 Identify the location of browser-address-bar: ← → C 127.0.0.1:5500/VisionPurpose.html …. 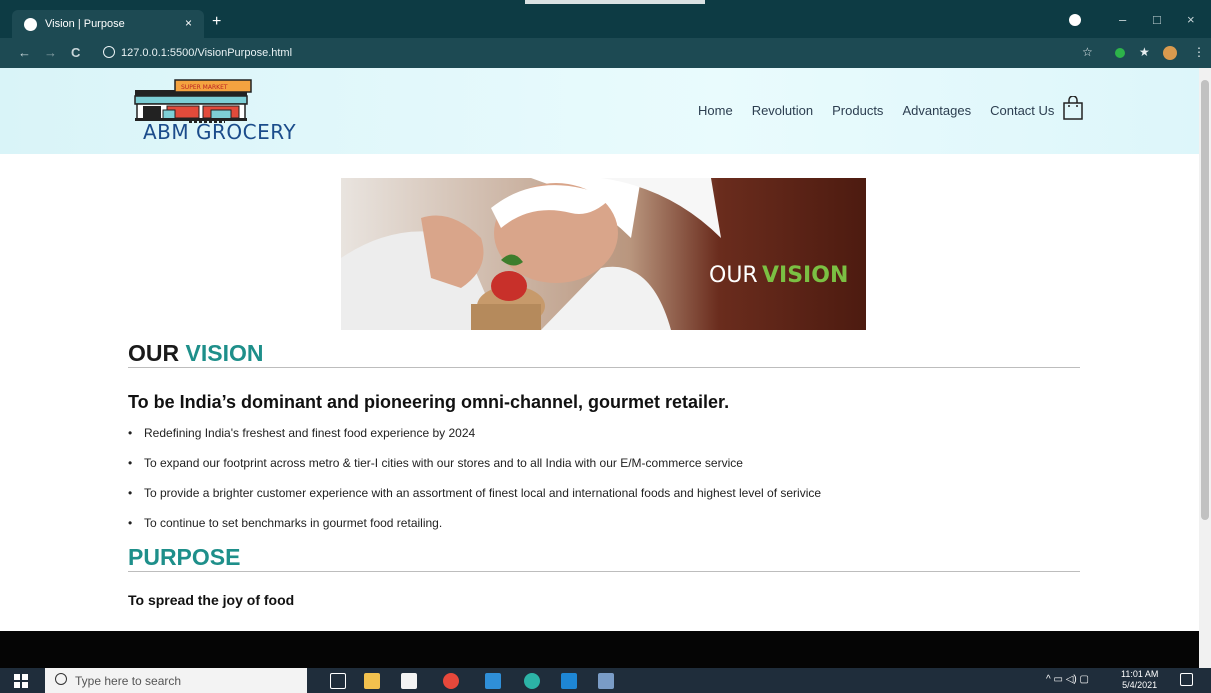
(605, 53).